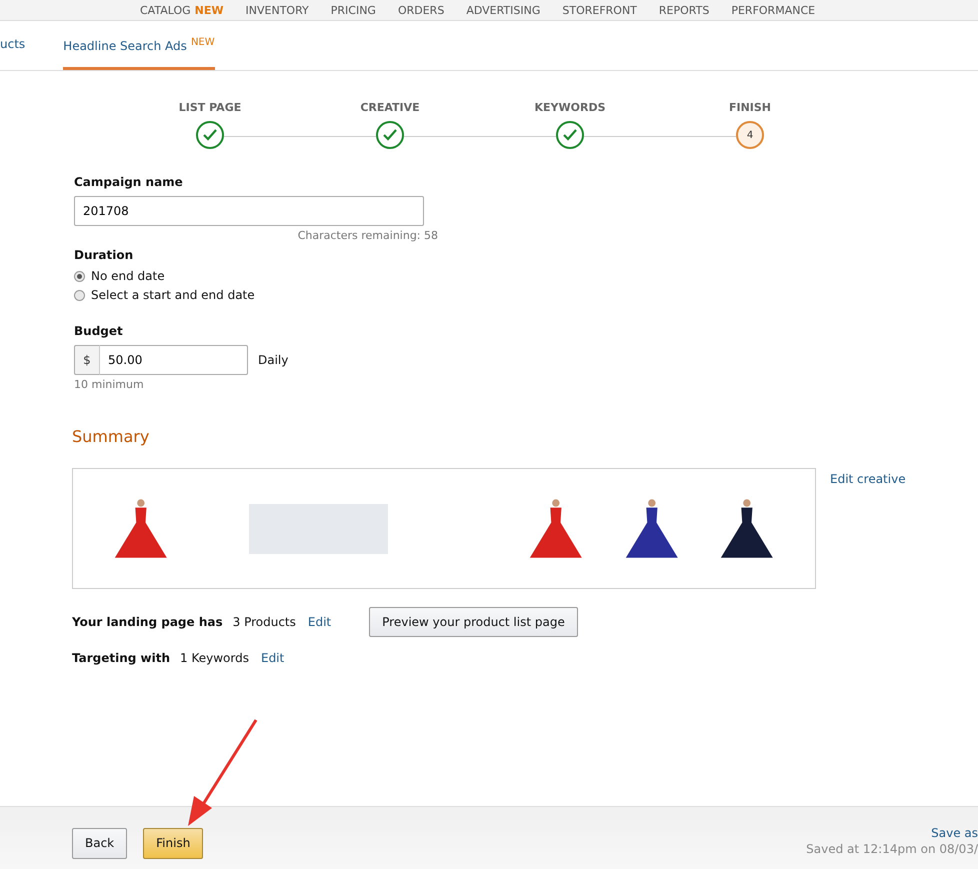 This screenshot has width=978, height=869. I want to click on step-label: FINISH, so click(750, 108).